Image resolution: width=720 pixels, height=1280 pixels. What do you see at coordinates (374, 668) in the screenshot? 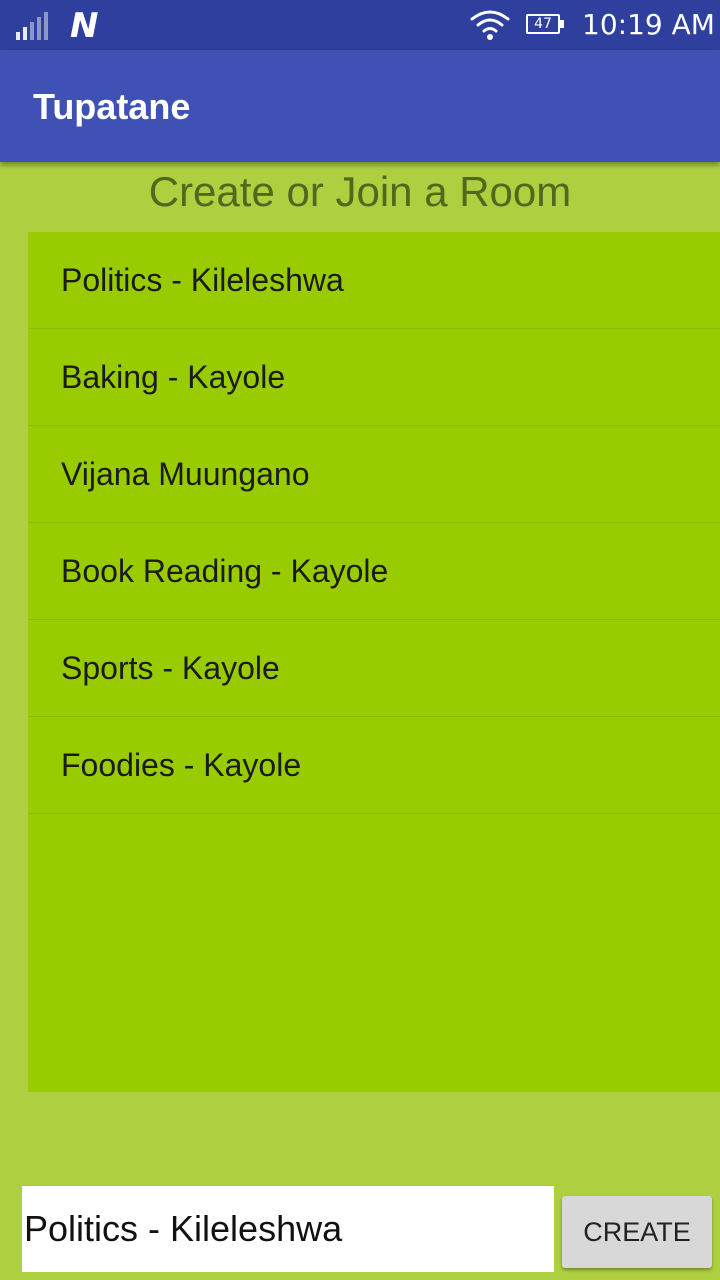
I see `room-list-item: Sports - Kayole` at bounding box center [374, 668].